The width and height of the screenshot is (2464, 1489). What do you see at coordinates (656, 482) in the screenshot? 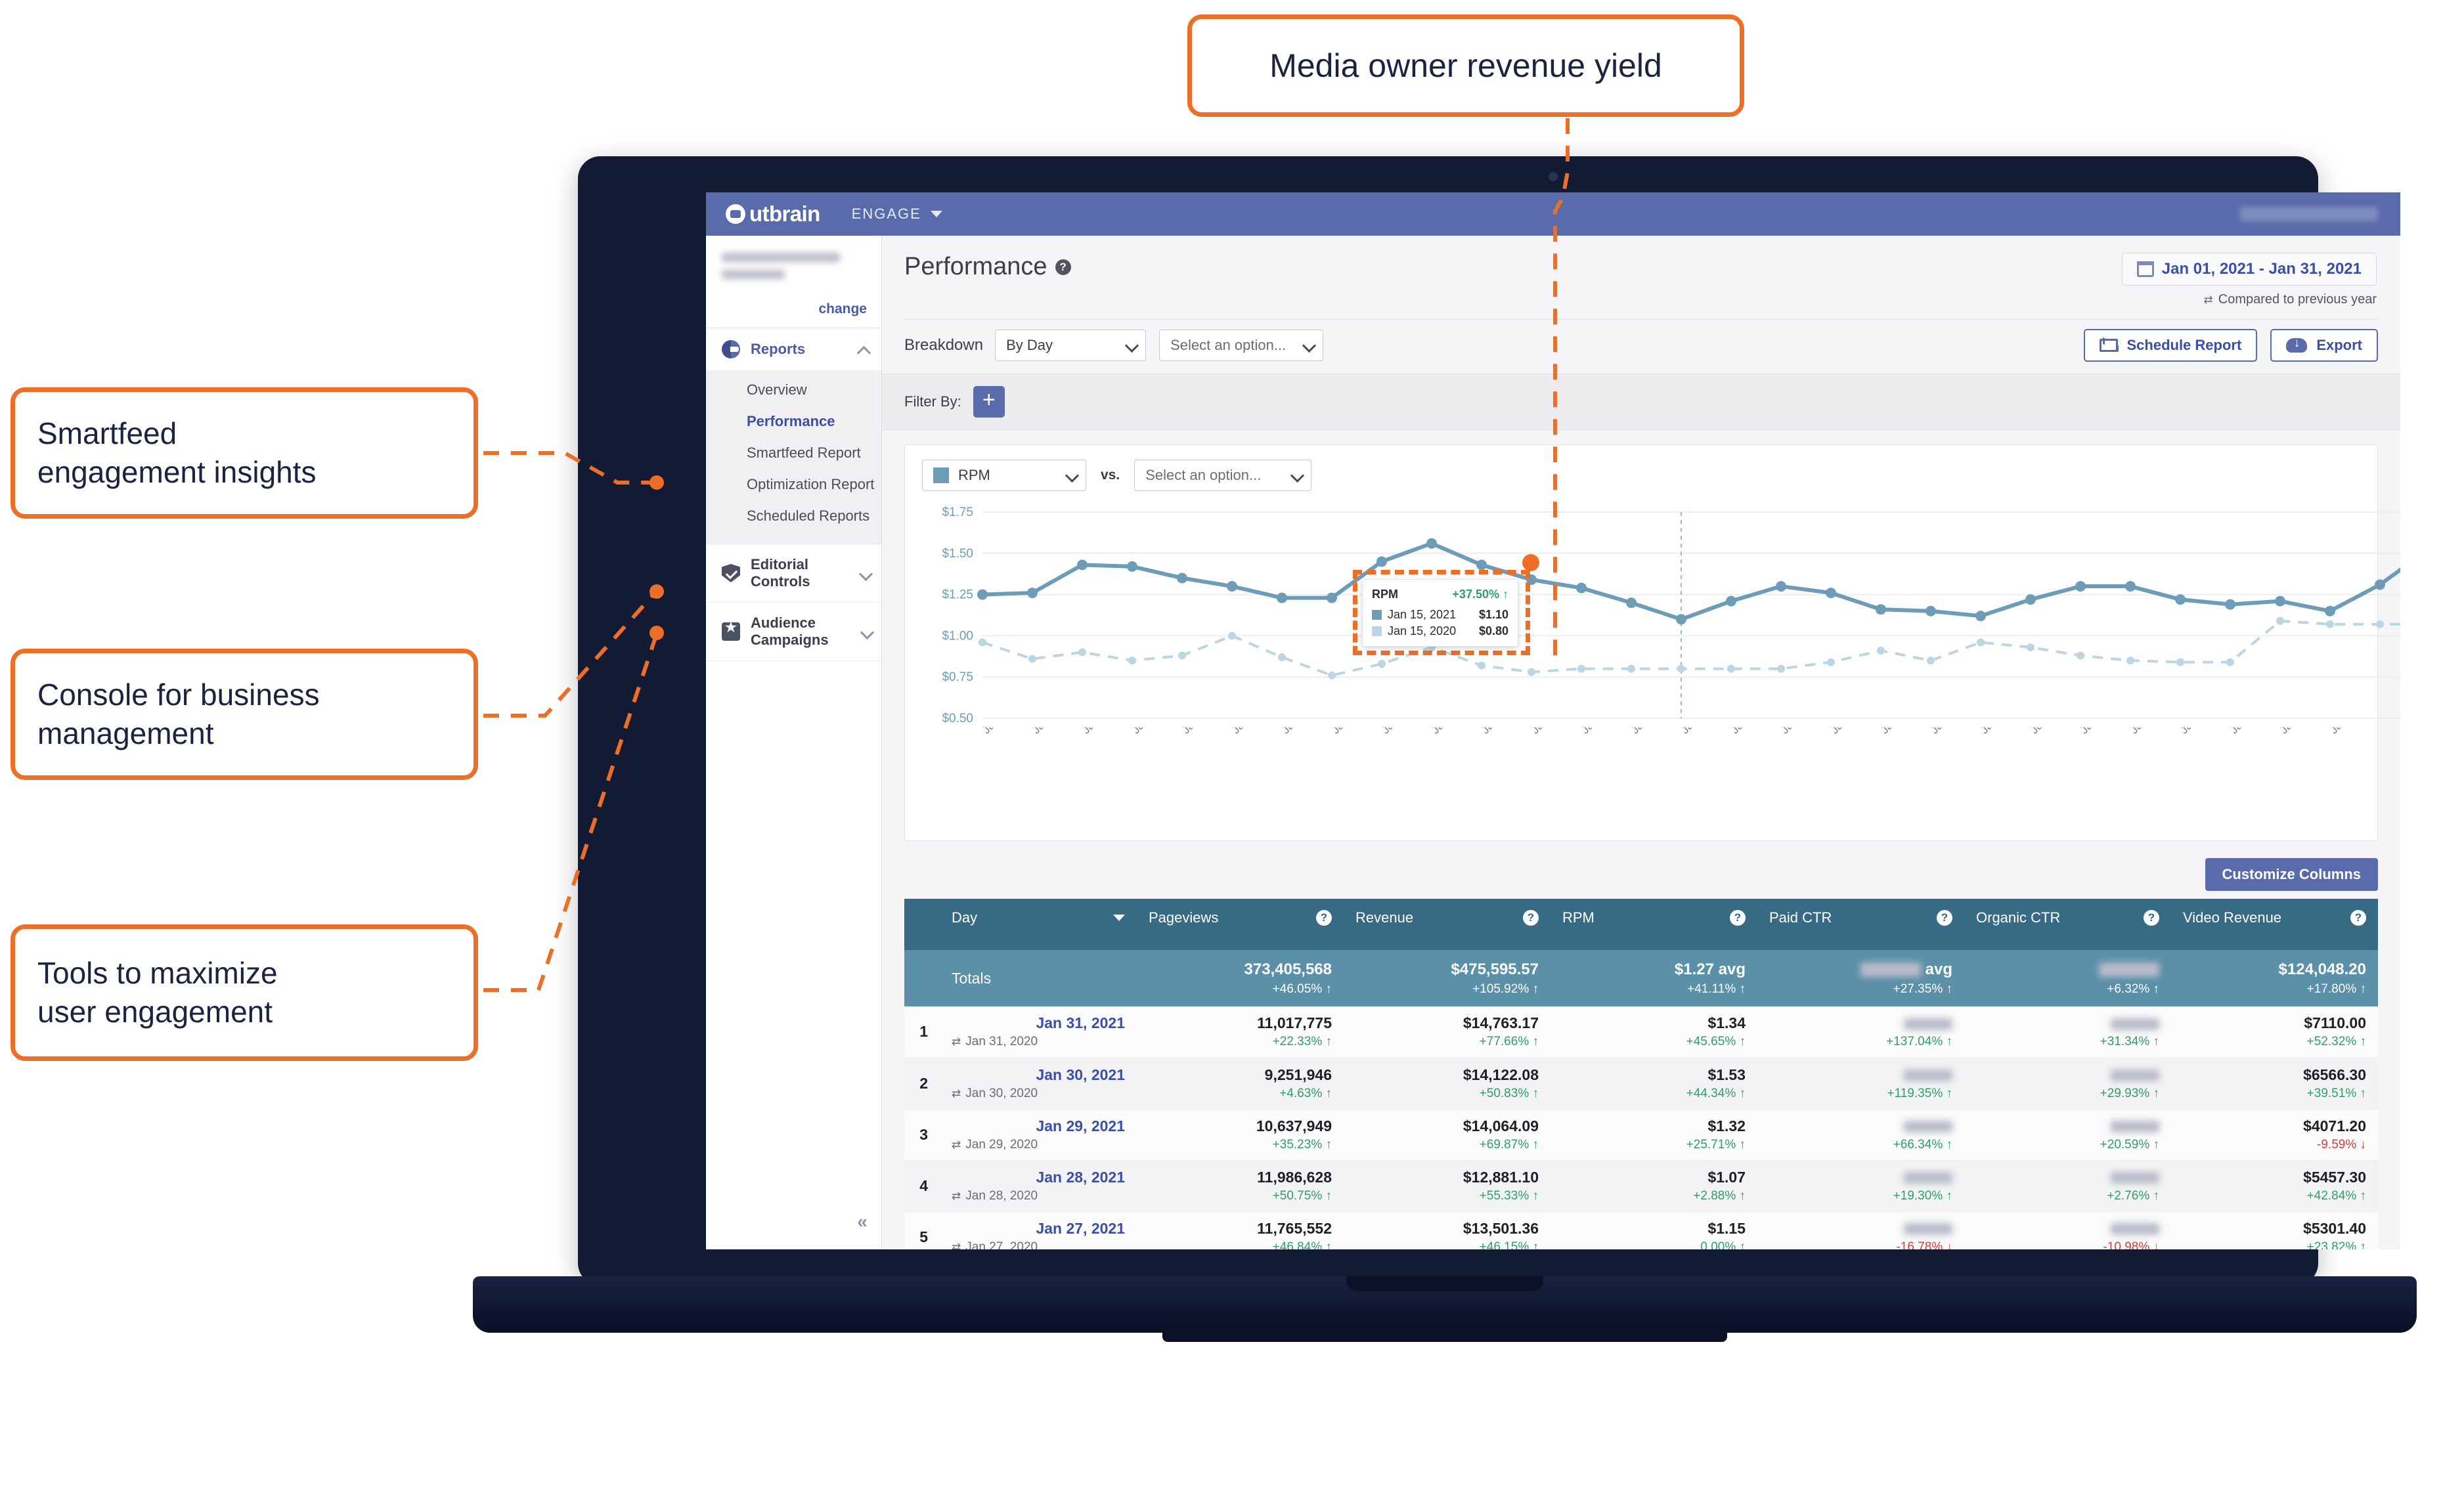
I see `connector-dot-smartfeed` at bounding box center [656, 482].